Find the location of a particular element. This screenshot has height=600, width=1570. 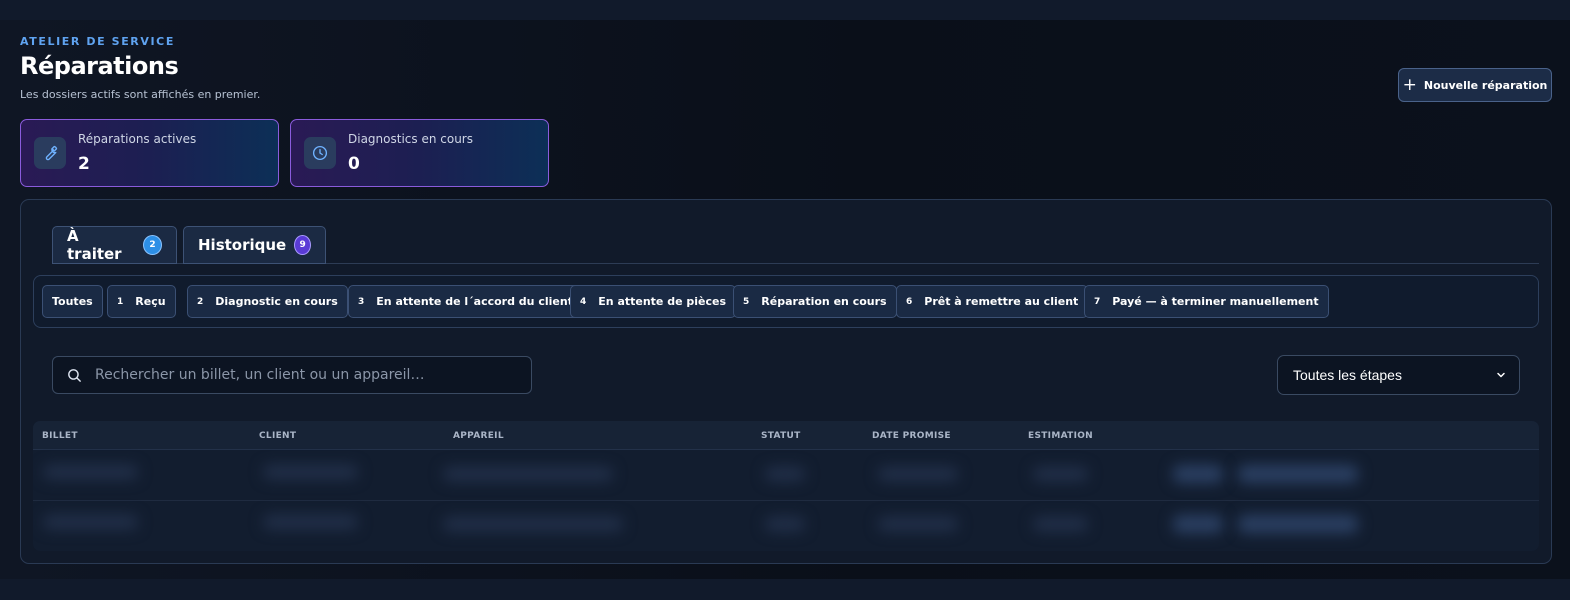

chip-label: En attente de l´accord du client is located at coordinates (474, 301).